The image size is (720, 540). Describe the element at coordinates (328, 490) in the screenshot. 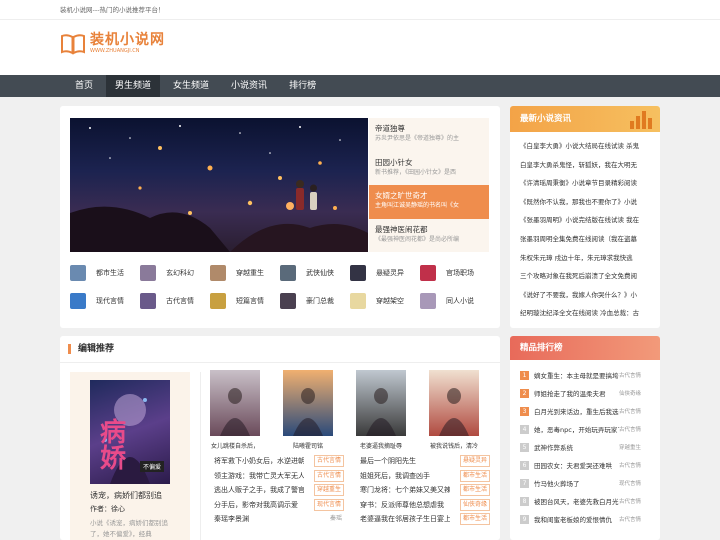

I see `genre-tag: 穿越重生` at that location.